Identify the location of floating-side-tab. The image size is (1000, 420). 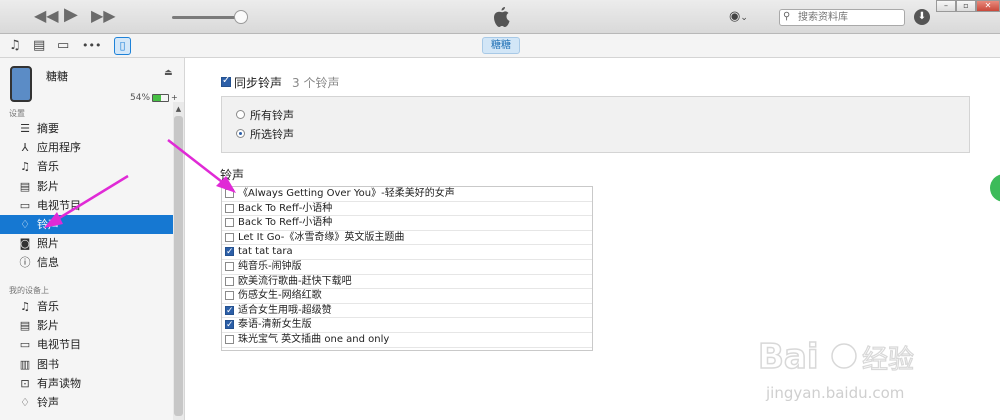
(995, 188).